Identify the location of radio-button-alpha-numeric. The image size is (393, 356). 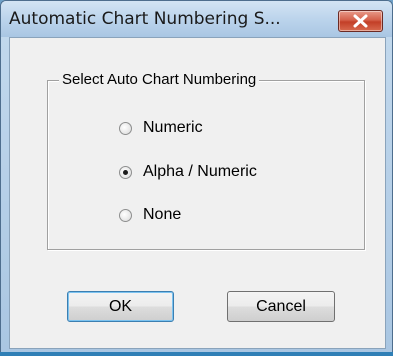
(125, 172).